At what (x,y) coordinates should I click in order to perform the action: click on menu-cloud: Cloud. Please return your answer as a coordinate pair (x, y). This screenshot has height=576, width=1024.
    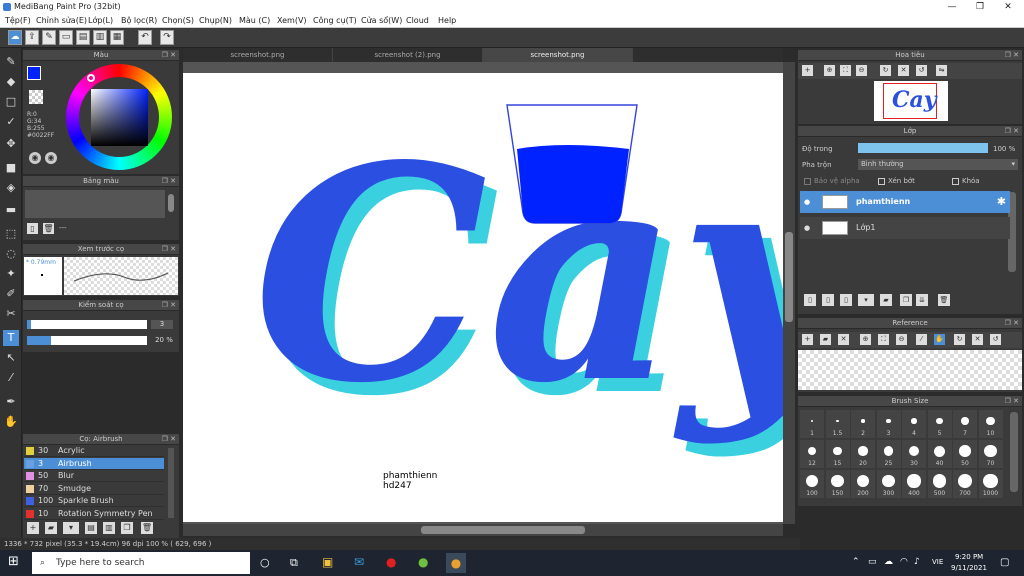
    Looking at the image, I should click on (417, 21).